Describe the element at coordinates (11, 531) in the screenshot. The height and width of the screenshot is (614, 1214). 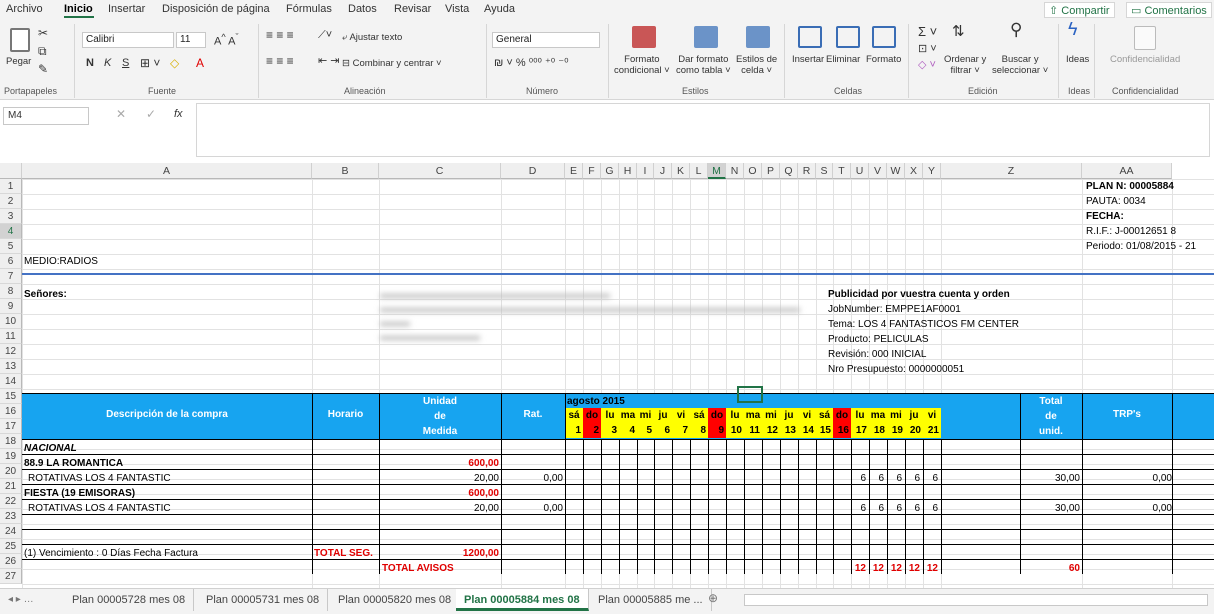
I see `row-header-24: 24` at that location.